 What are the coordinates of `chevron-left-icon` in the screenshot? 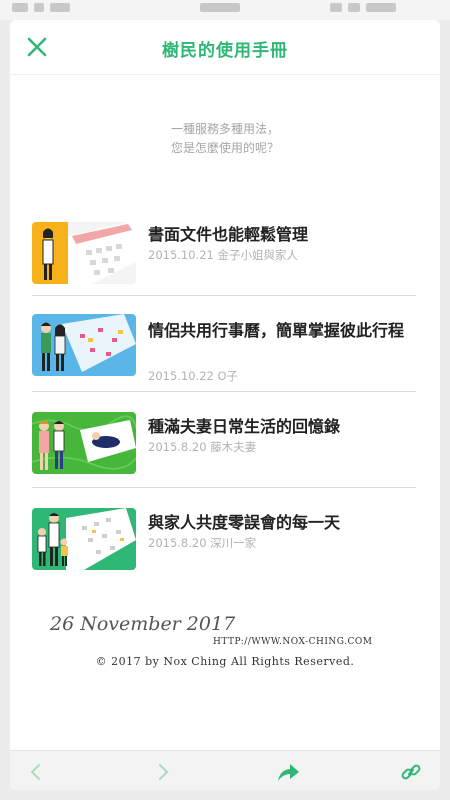 It's located at (35, 772).